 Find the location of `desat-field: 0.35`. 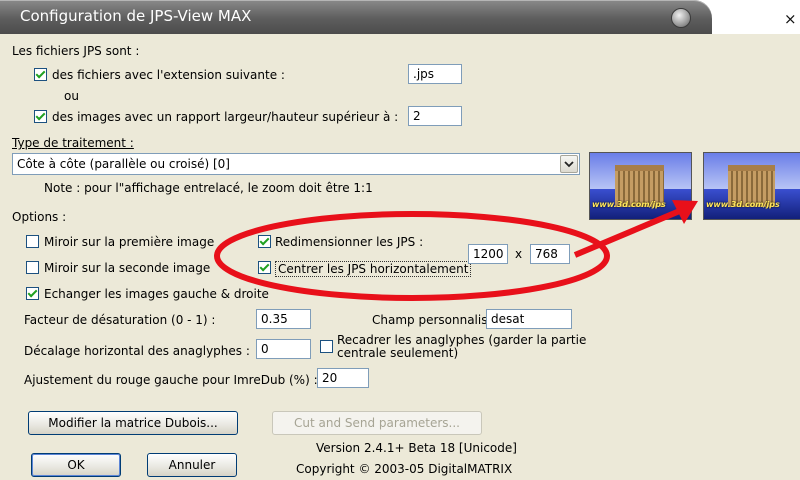

desat-field: 0.35 is located at coordinates (283, 319).